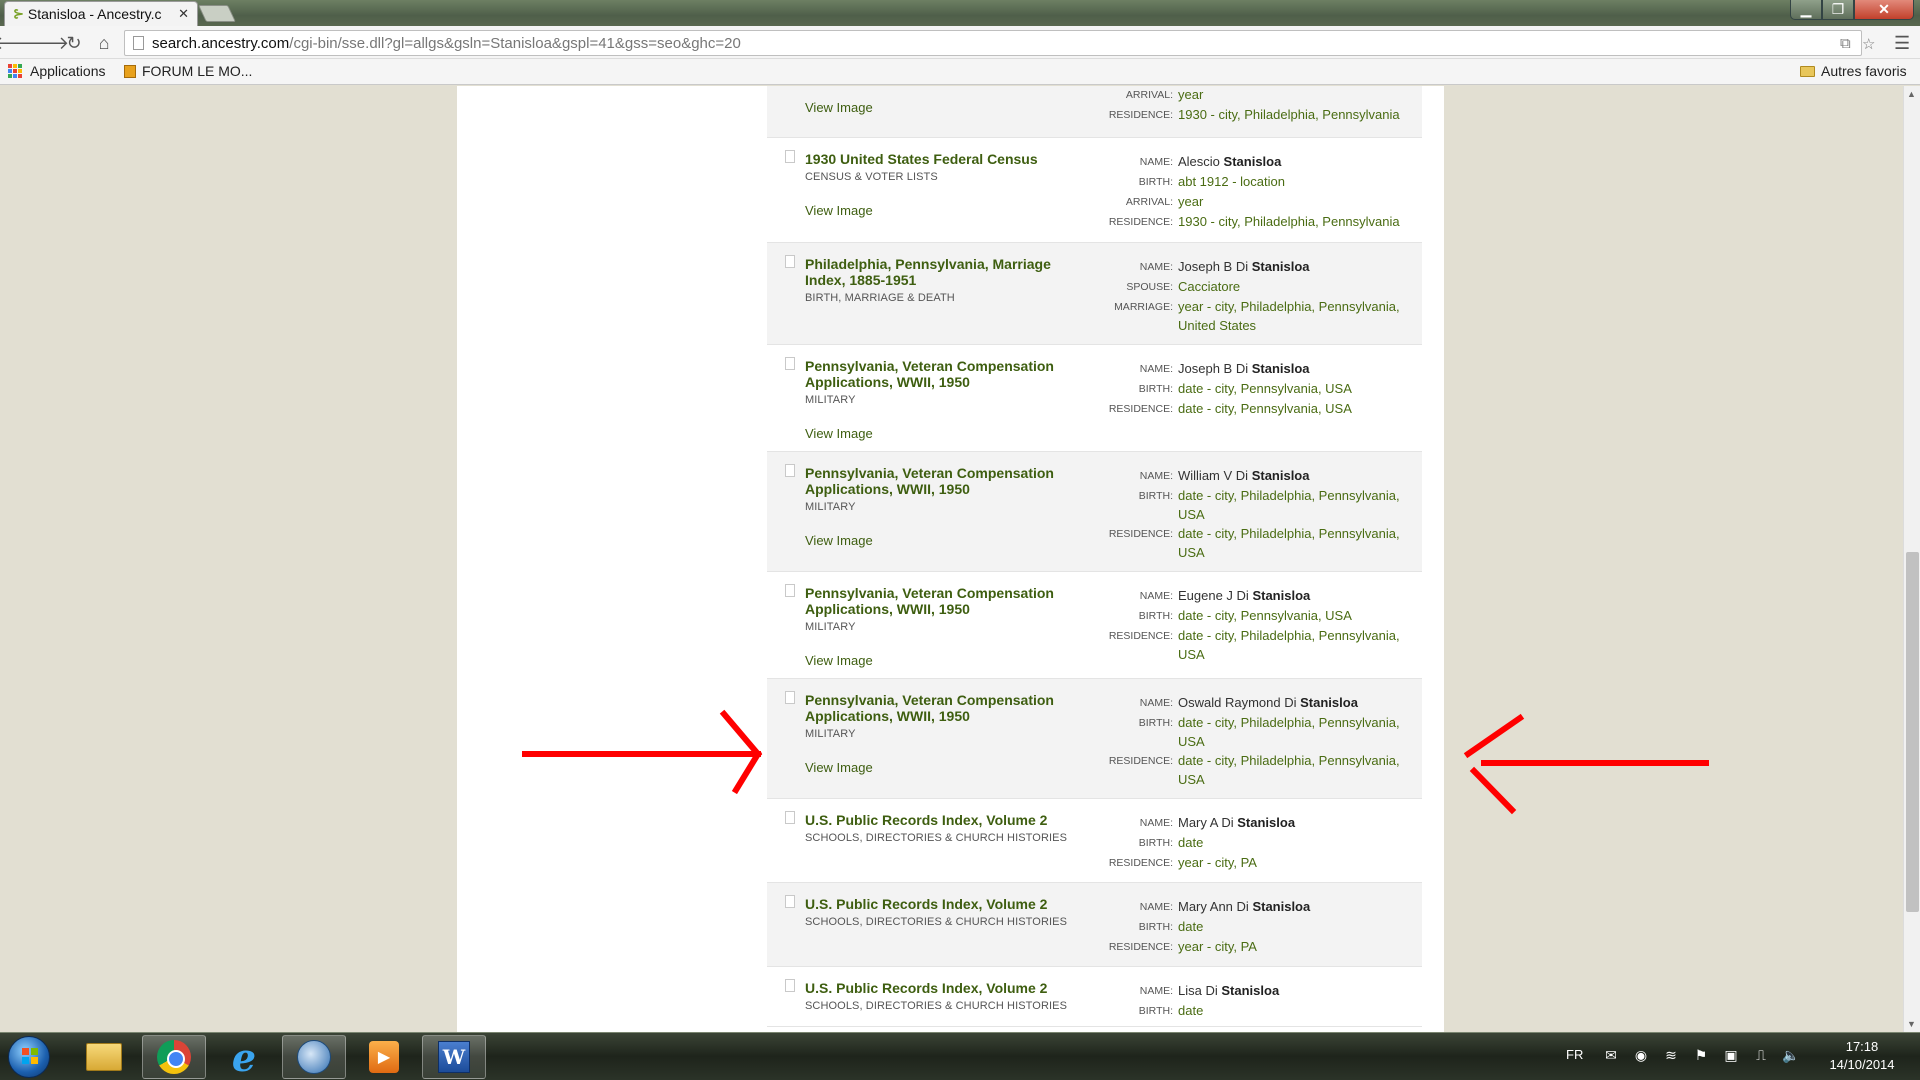  What do you see at coordinates (104, 43) in the screenshot?
I see `home-icon: ⌂` at bounding box center [104, 43].